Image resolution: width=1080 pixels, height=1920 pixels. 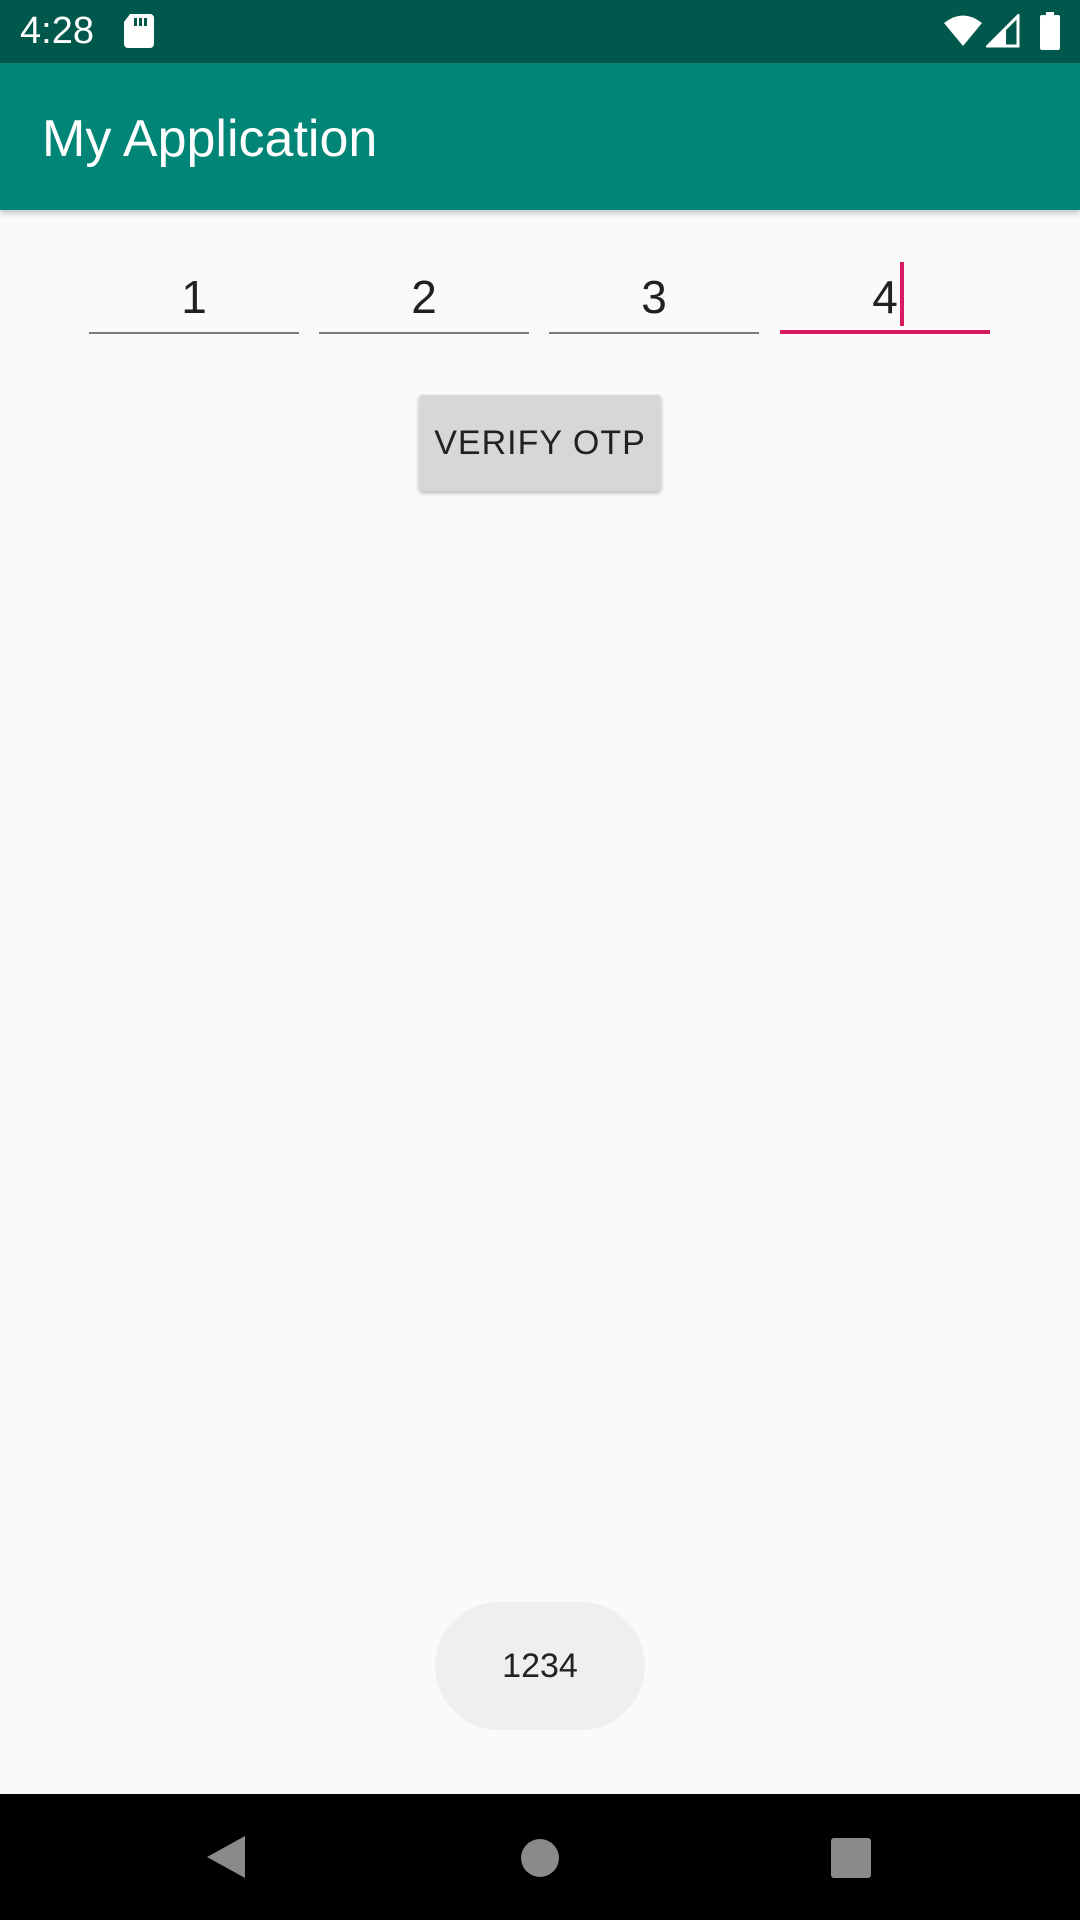 What do you see at coordinates (424, 333) in the screenshot?
I see `otp-digit-2-underline` at bounding box center [424, 333].